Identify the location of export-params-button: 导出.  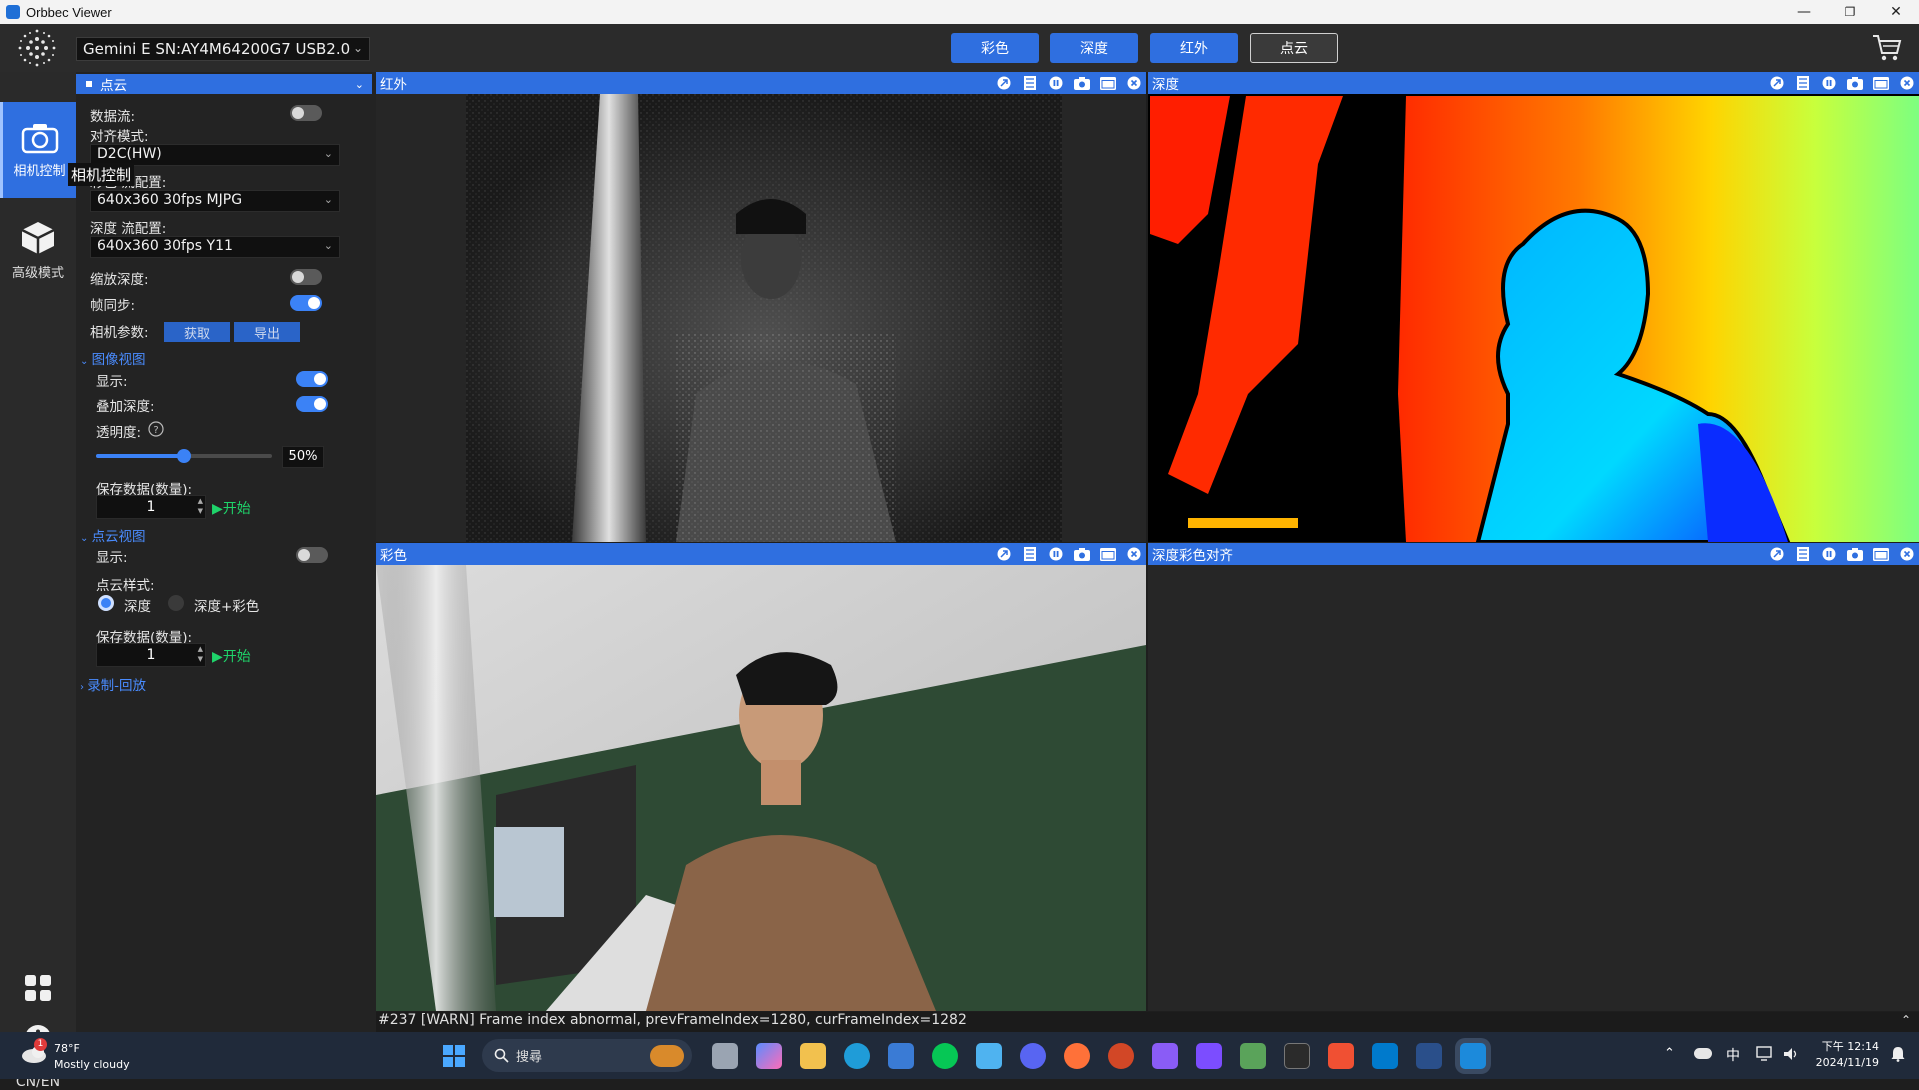
(267, 332).